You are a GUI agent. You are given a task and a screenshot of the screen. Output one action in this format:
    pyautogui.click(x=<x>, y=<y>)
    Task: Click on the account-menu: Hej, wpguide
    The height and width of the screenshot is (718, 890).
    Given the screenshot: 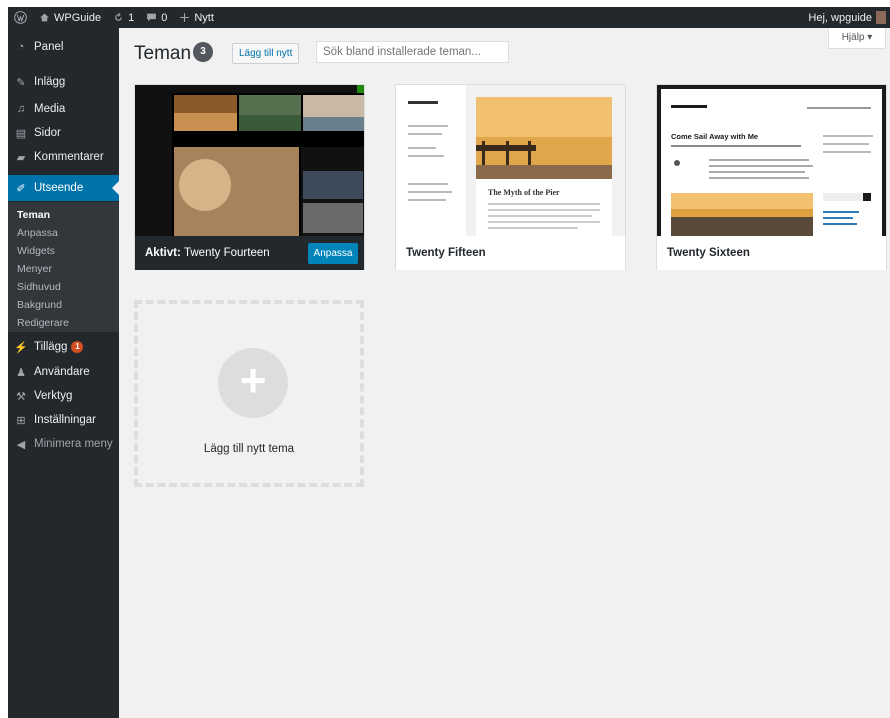 What is the action you would take?
    pyautogui.click(x=846, y=17)
    